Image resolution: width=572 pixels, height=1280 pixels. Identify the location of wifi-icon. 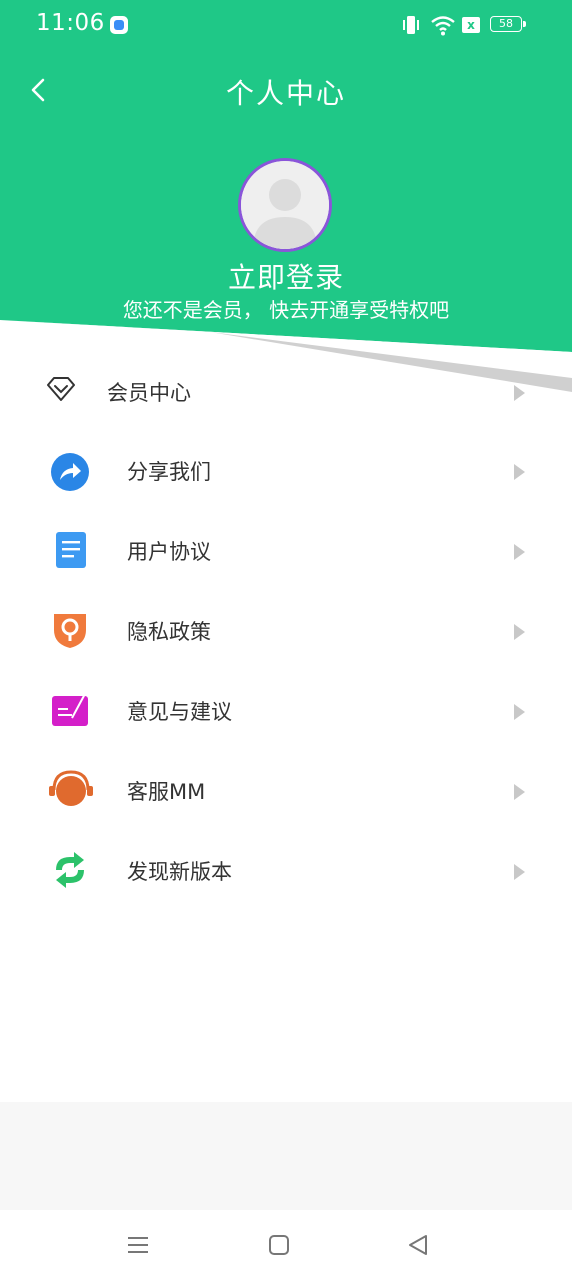
(443, 26).